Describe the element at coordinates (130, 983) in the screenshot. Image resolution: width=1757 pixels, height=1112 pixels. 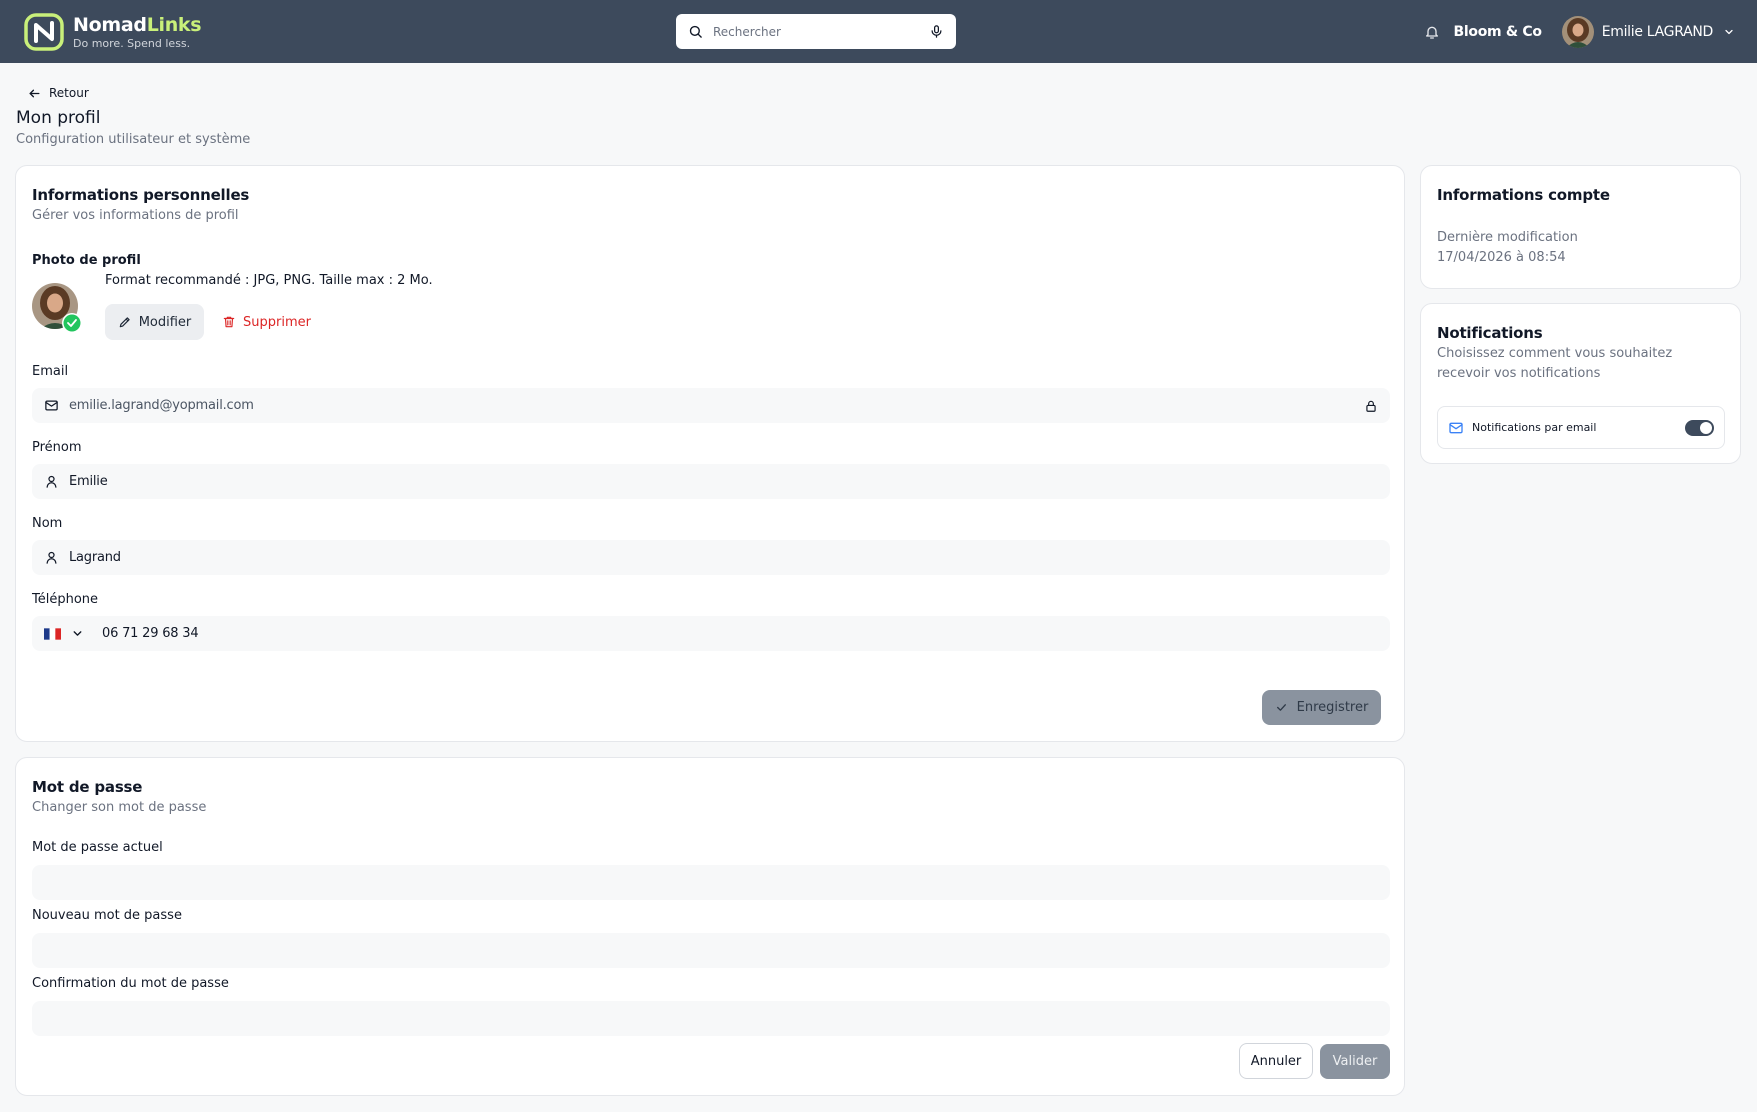
I see `confirm-password-label: Confirmation du mot de passe` at that location.